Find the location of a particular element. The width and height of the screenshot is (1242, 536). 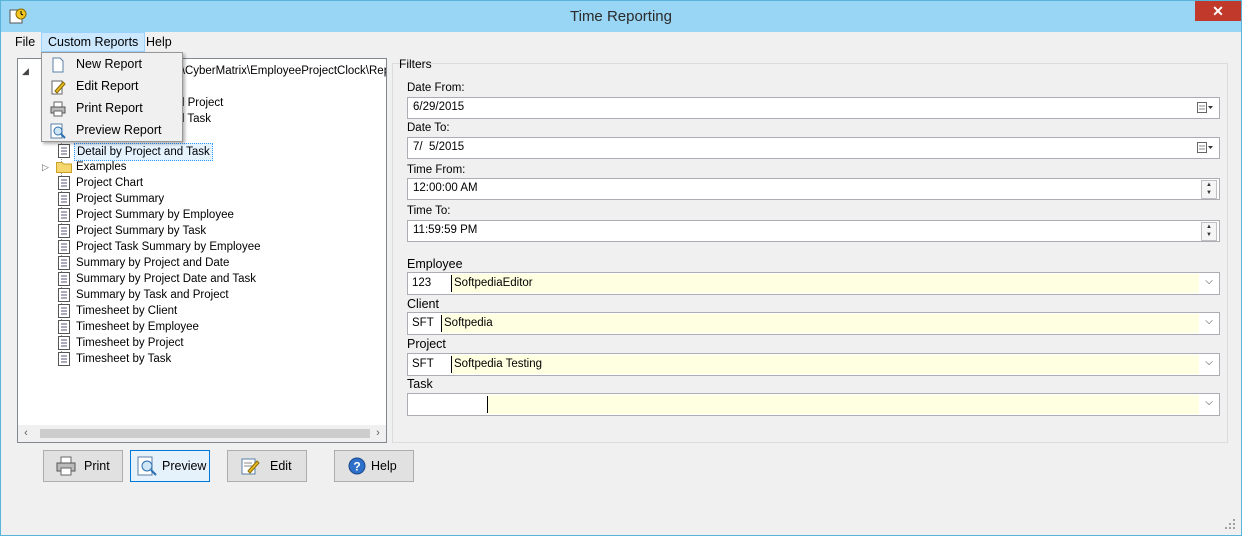

title-bar: Time Reporting ✕ is located at coordinates (621, 16).